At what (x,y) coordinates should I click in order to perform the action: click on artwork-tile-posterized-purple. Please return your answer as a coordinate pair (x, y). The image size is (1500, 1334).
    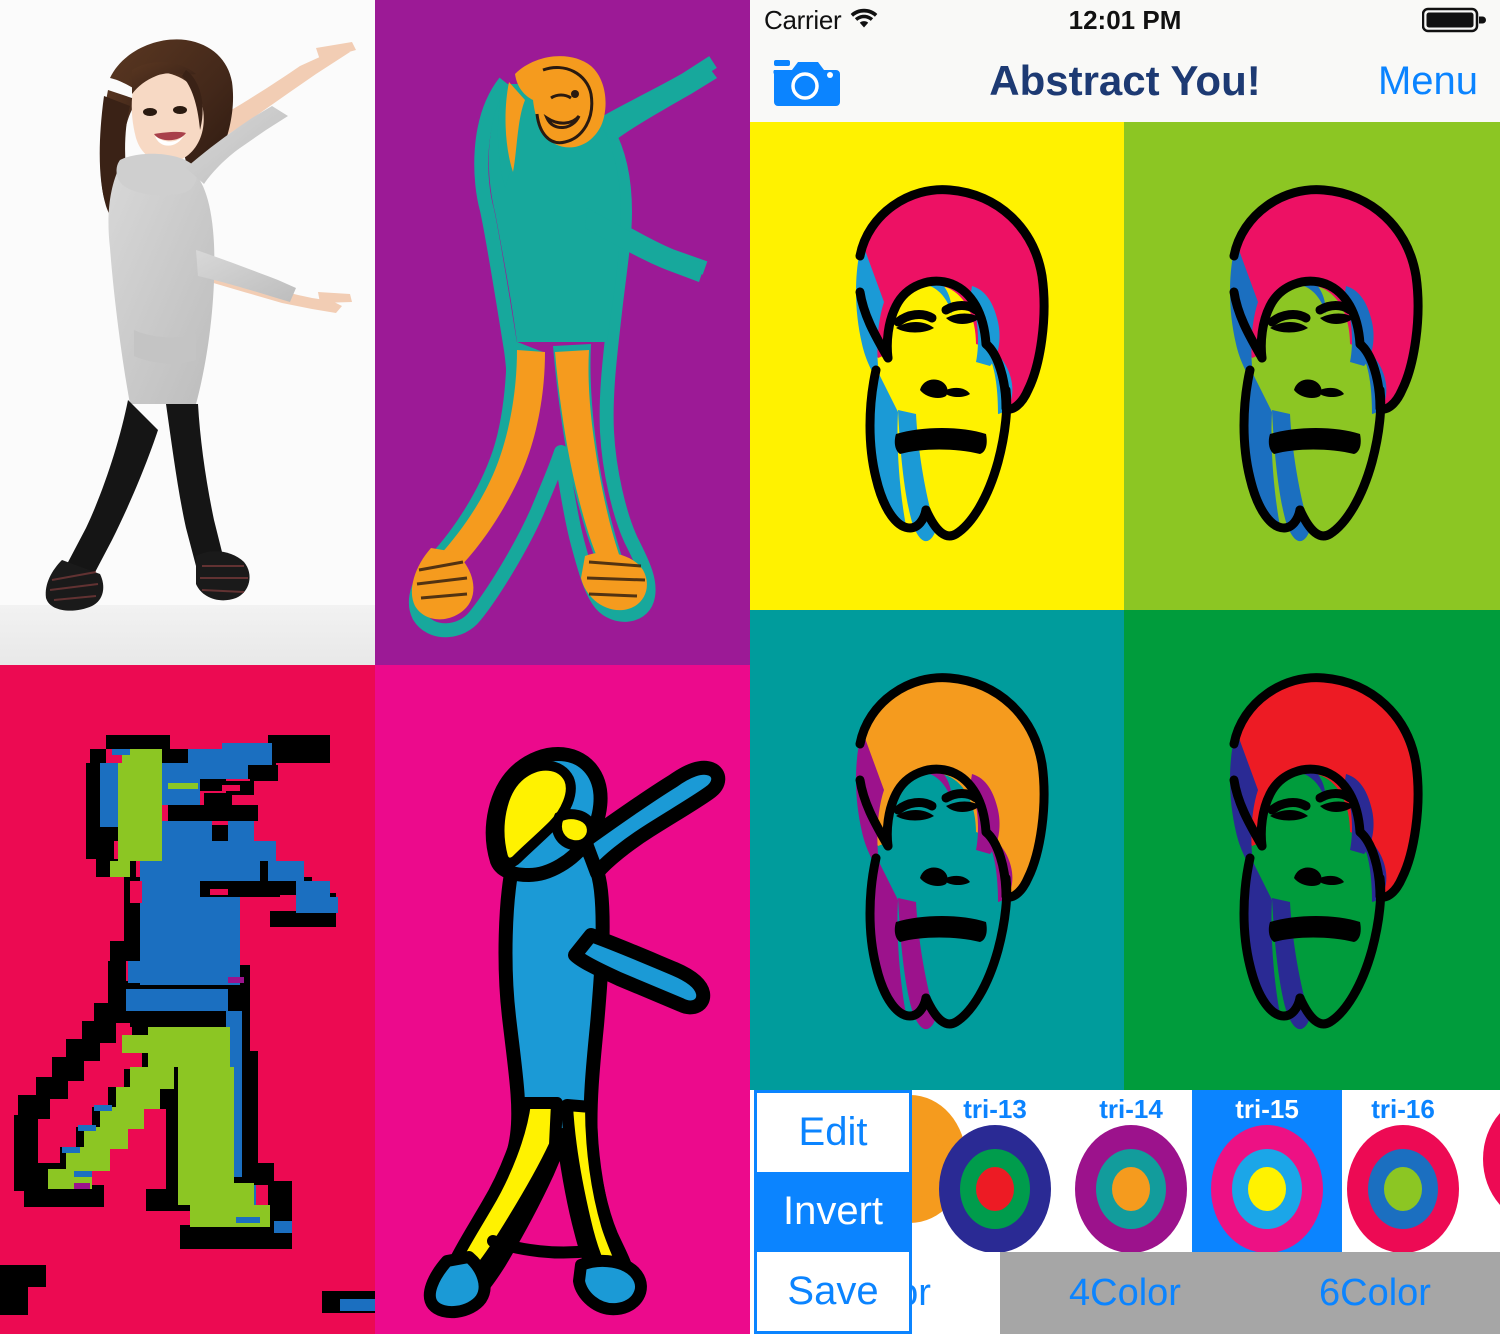
    Looking at the image, I should click on (562, 332).